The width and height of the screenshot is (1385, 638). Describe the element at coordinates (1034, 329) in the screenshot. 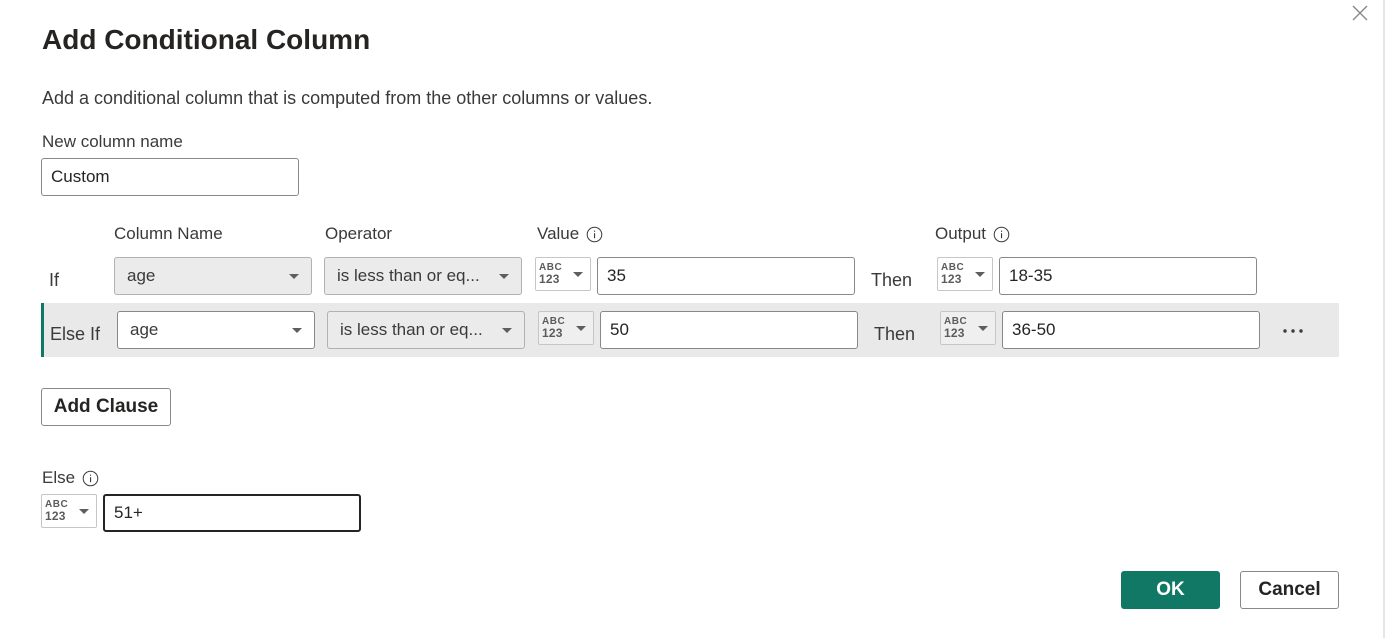

I see `else-if-output-text: 36-50` at that location.